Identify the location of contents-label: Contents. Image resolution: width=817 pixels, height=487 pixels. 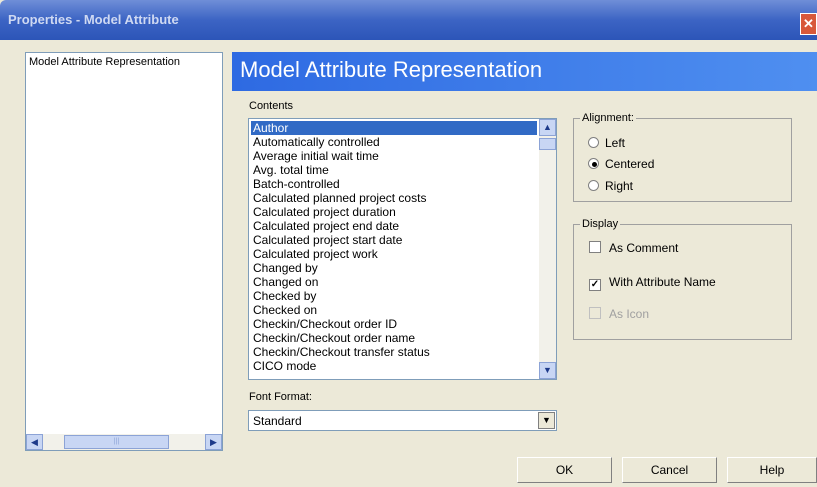
(271, 106).